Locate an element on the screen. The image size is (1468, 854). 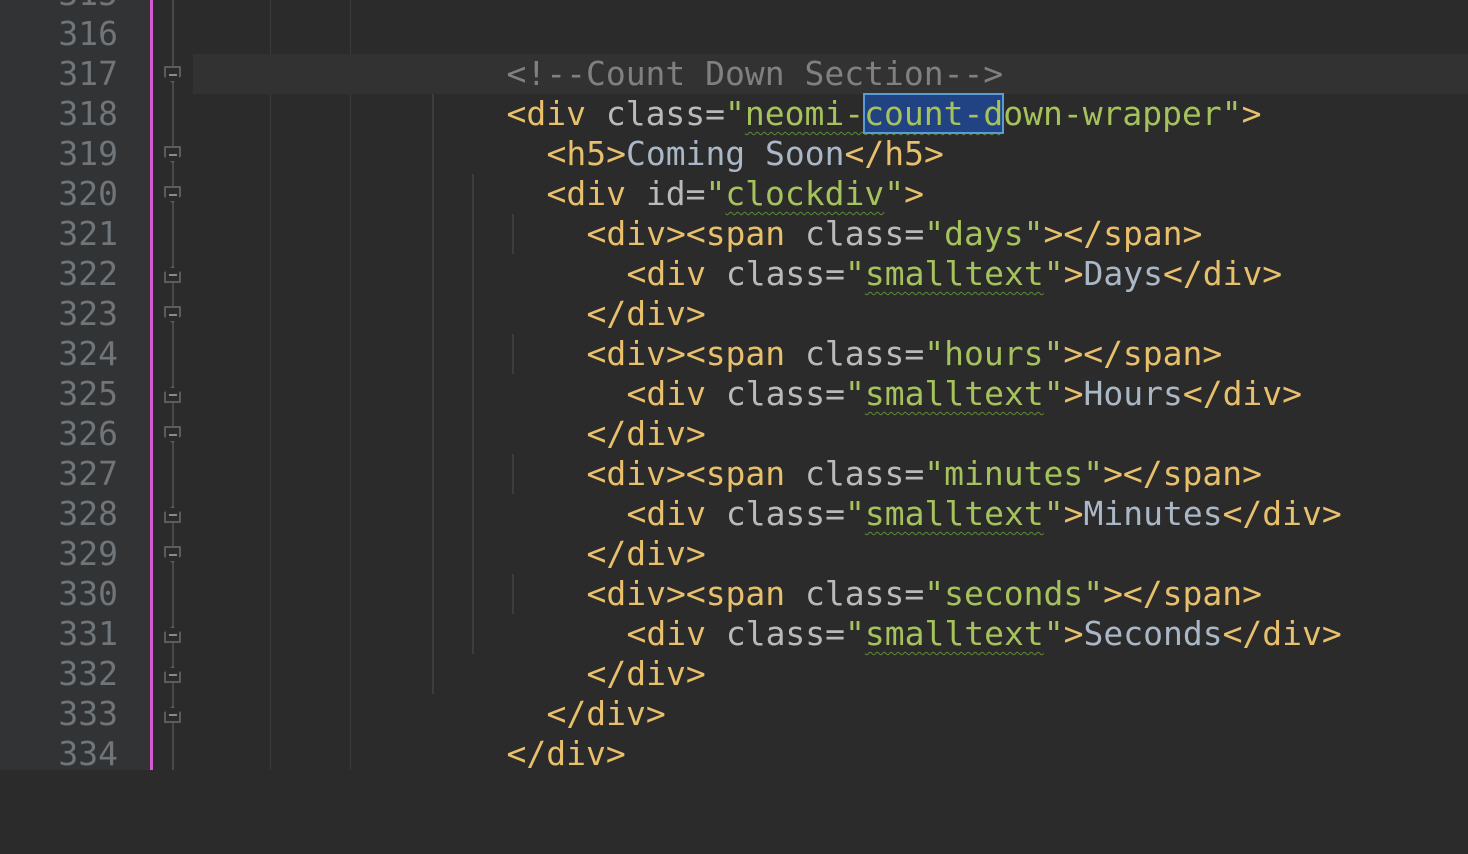
line-number: 315 is located at coordinates (59, 7).